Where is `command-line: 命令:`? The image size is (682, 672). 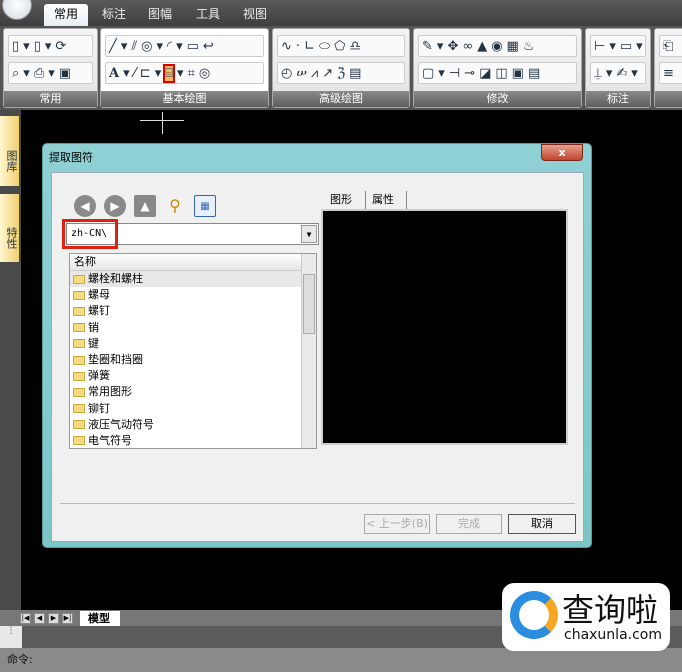
command-line: 命令: is located at coordinates (341, 660).